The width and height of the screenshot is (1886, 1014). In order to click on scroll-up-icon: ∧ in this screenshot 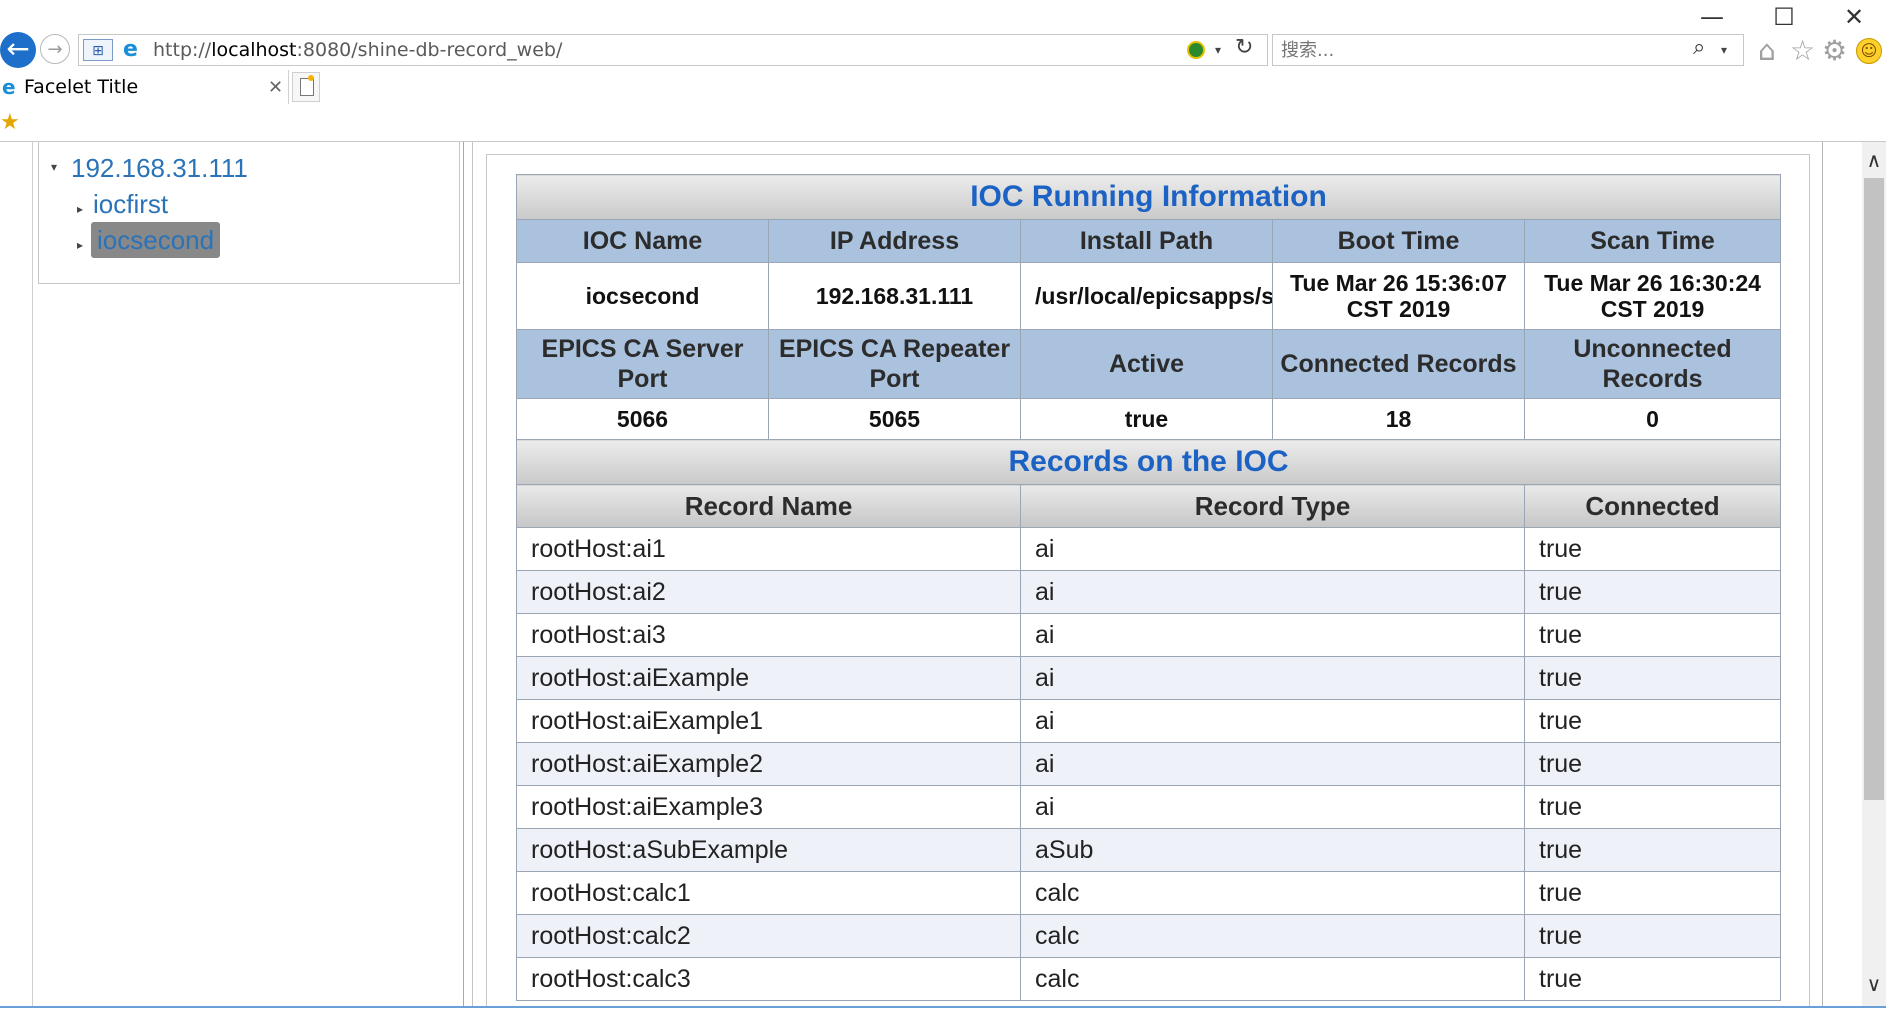, I will do `click(1874, 160)`.